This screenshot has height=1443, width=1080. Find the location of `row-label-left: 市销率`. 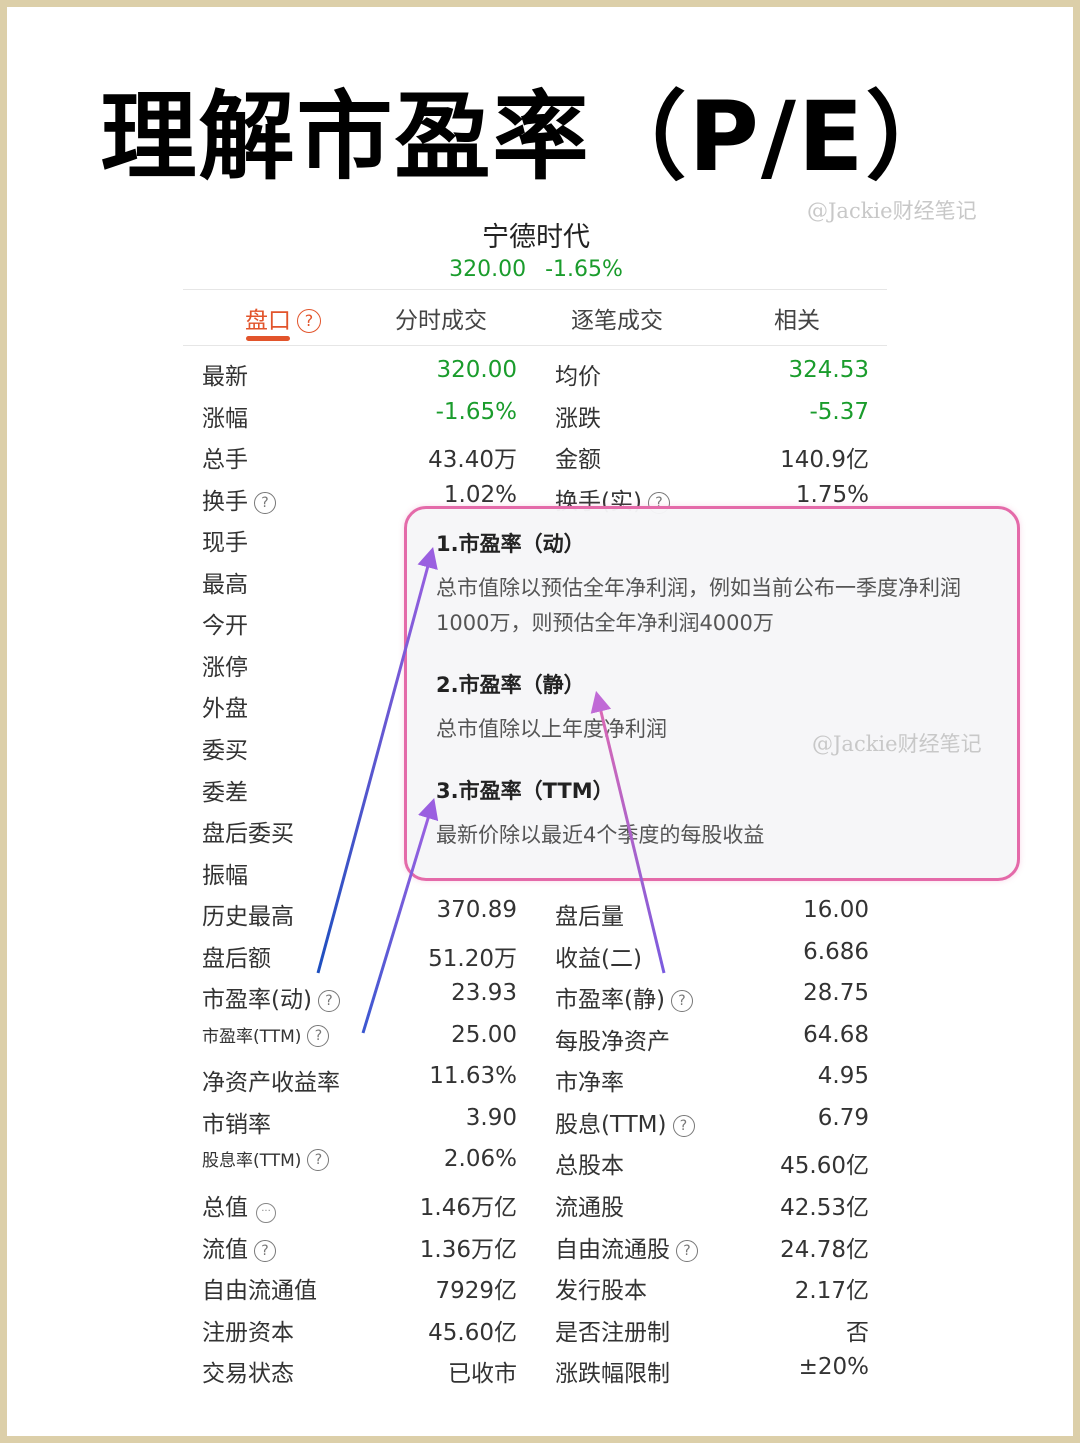

row-label-left: 市销率 is located at coordinates (236, 1122).